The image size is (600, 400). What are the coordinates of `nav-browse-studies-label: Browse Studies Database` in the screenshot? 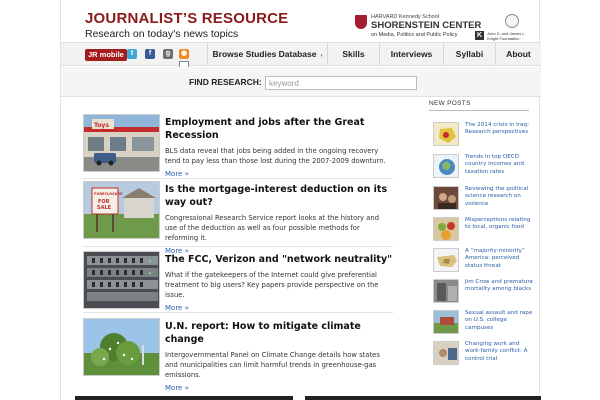 It's located at (264, 54).